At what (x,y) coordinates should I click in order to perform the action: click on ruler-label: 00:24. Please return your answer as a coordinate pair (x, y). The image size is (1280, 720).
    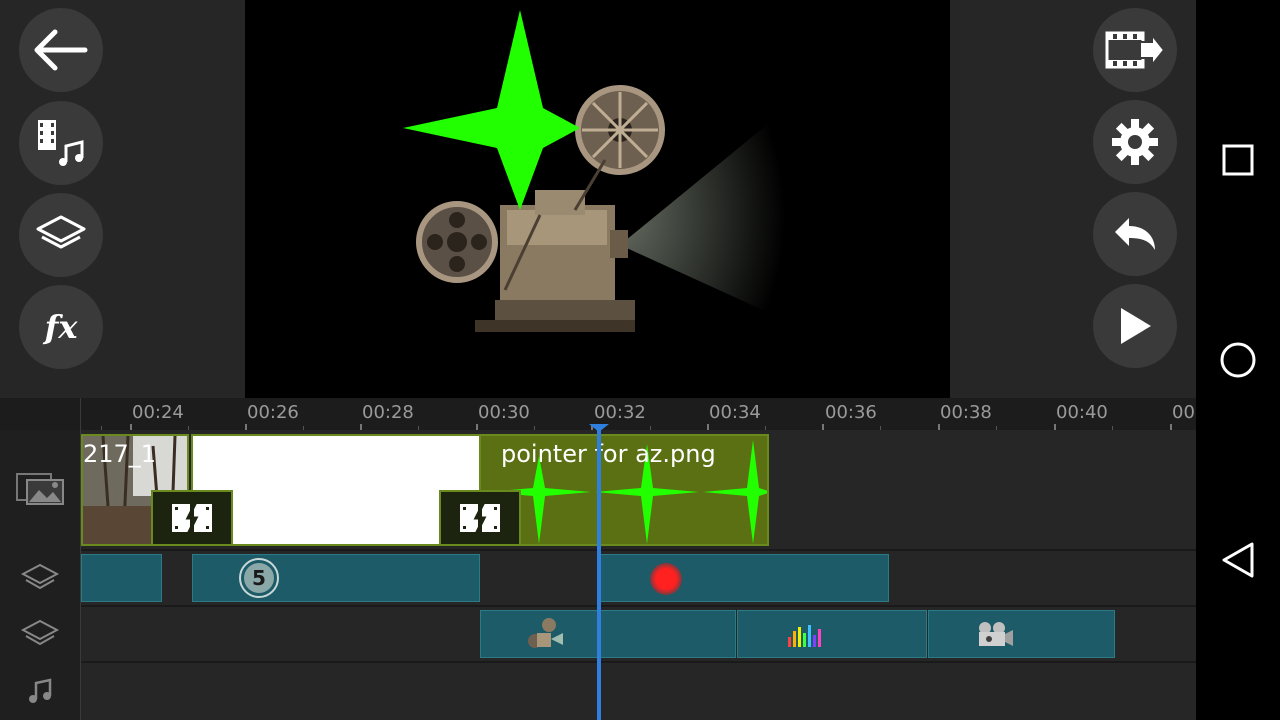
    Looking at the image, I should click on (158, 412).